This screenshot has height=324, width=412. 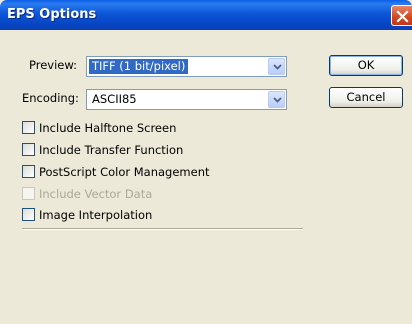 I want to click on close-button, so click(x=401, y=15).